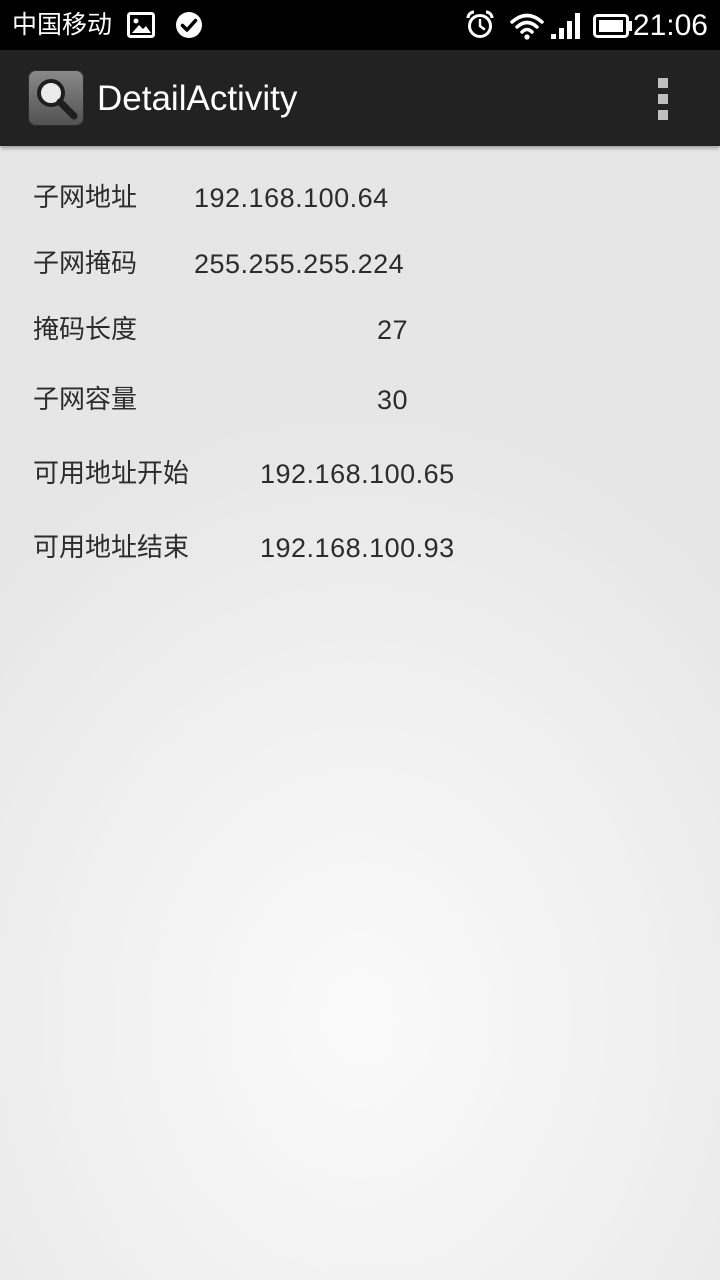 The image size is (720, 1280). What do you see at coordinates (85, 198) in the screenshot?
I see `subnet-address-label: 子网地址` at bounding box center [85, 198].